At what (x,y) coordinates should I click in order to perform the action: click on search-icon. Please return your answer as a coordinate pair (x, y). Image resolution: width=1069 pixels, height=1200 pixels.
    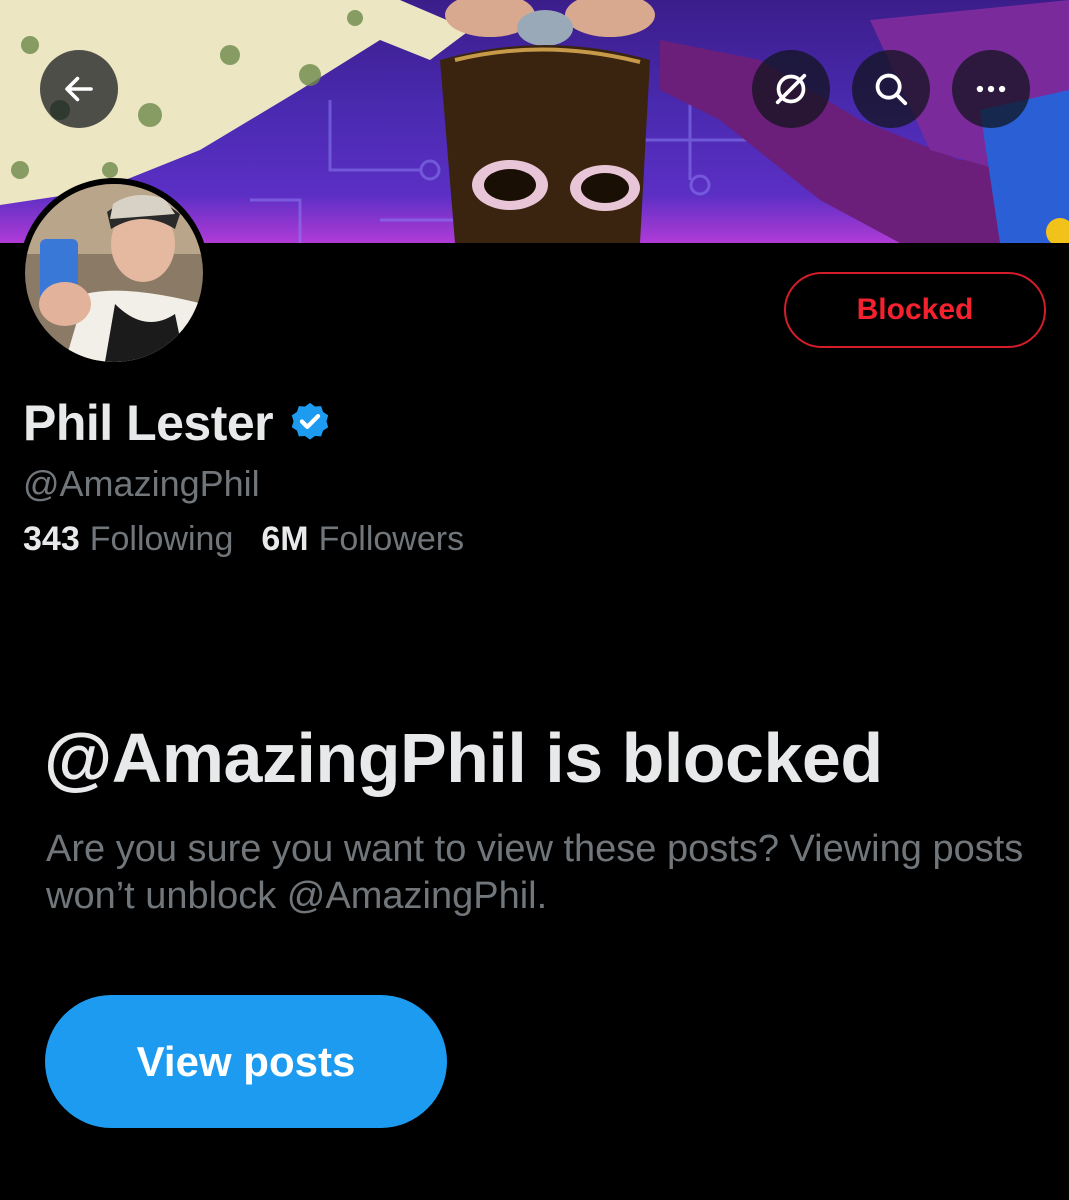
    Looking at the image, I should click on (891, 89).